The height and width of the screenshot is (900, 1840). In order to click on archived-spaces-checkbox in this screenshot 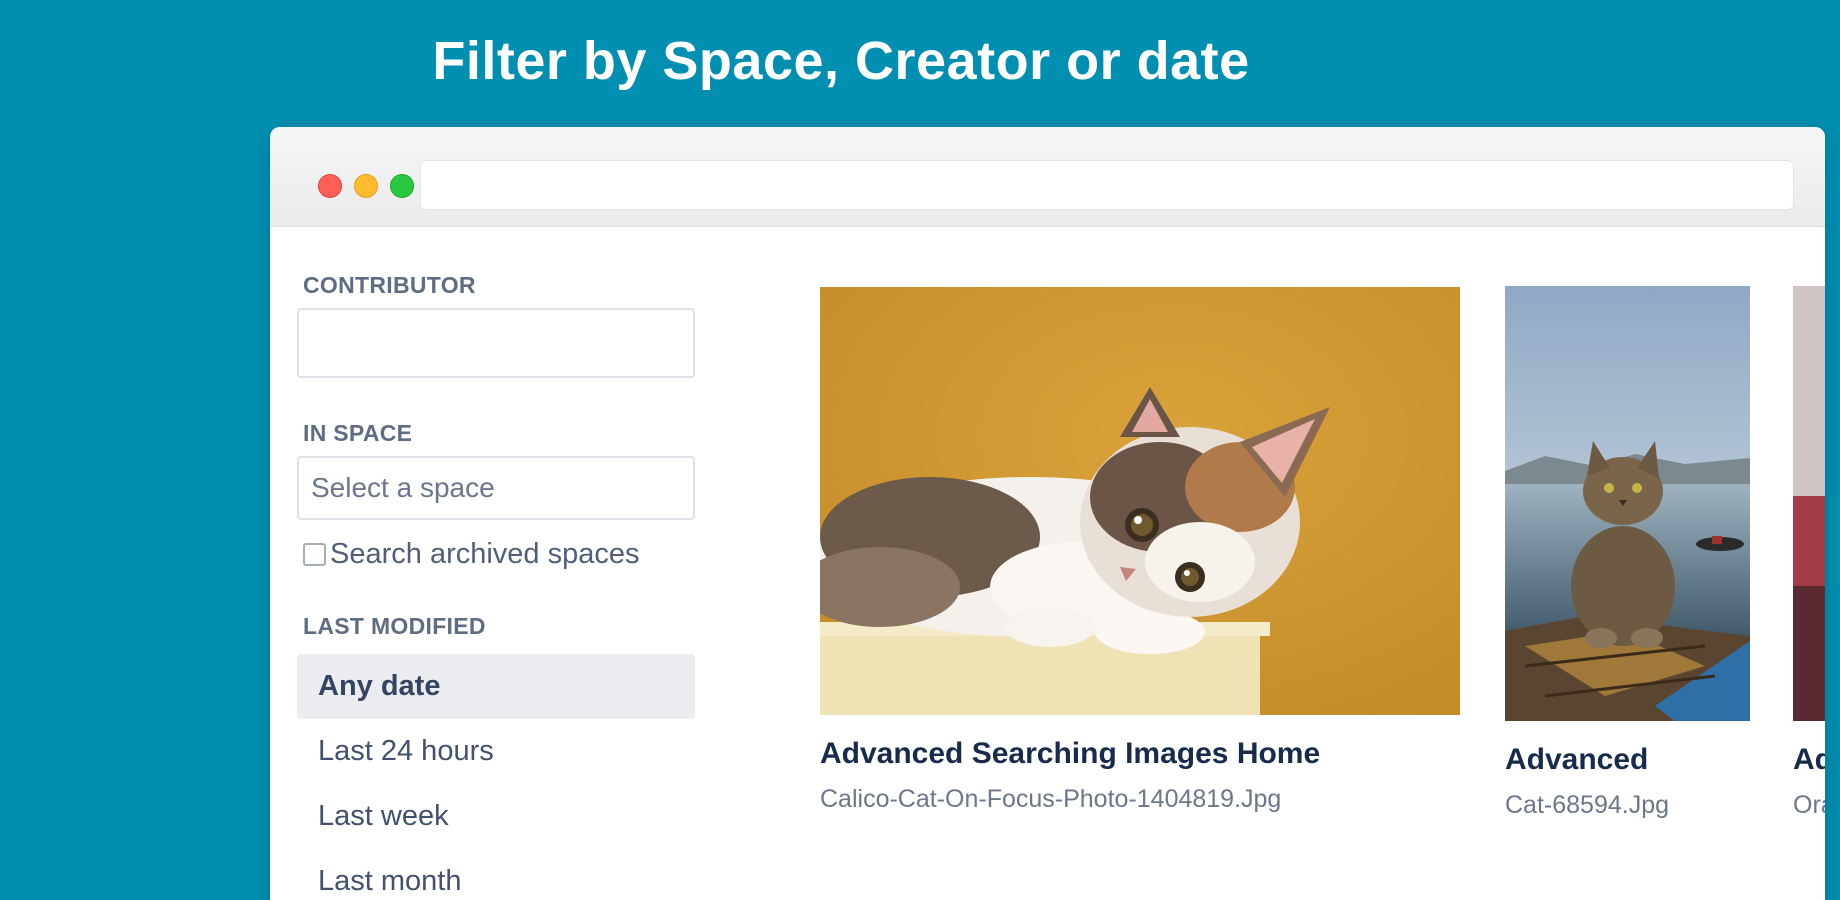, I will do `click(314, 554)`.